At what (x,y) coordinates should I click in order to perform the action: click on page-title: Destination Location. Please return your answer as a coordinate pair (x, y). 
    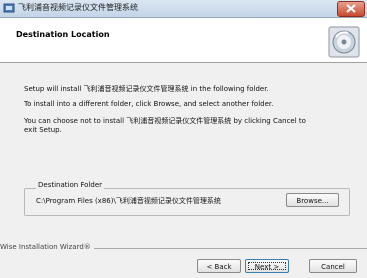
    Looking at the image, I should click on (63, 34).